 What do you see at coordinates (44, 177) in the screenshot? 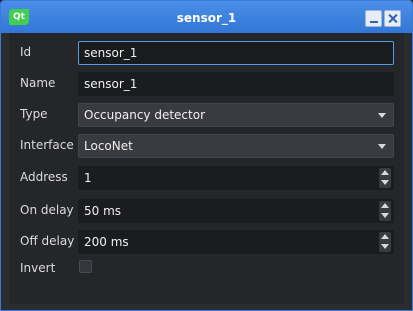
I see `address-label: Address` at bounding box center [44, 177].